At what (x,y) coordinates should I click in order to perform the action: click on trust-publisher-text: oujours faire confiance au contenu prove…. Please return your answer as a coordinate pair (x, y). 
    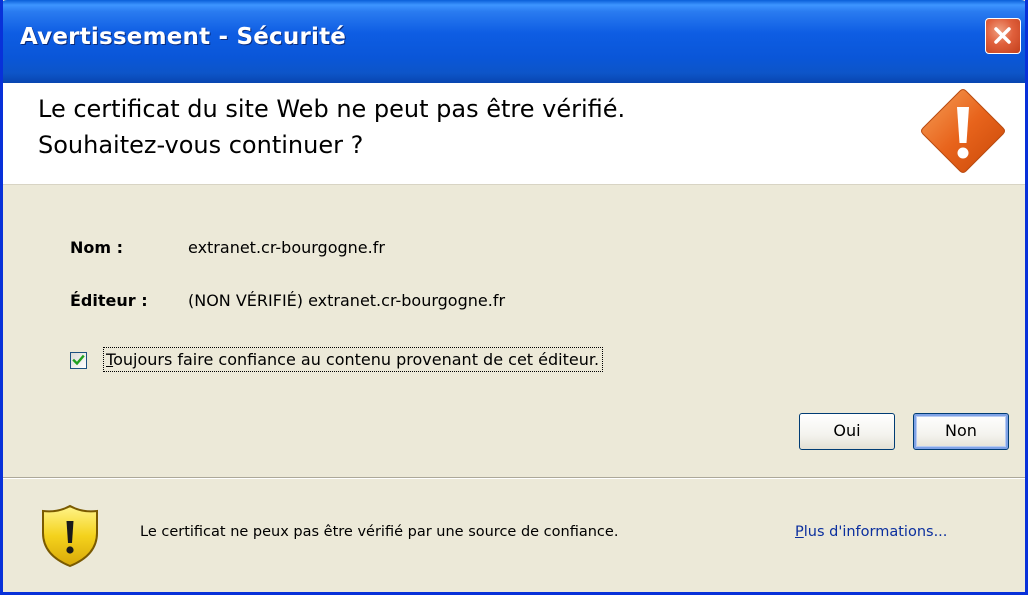
    Looking at the image, I should click on (356, 359).